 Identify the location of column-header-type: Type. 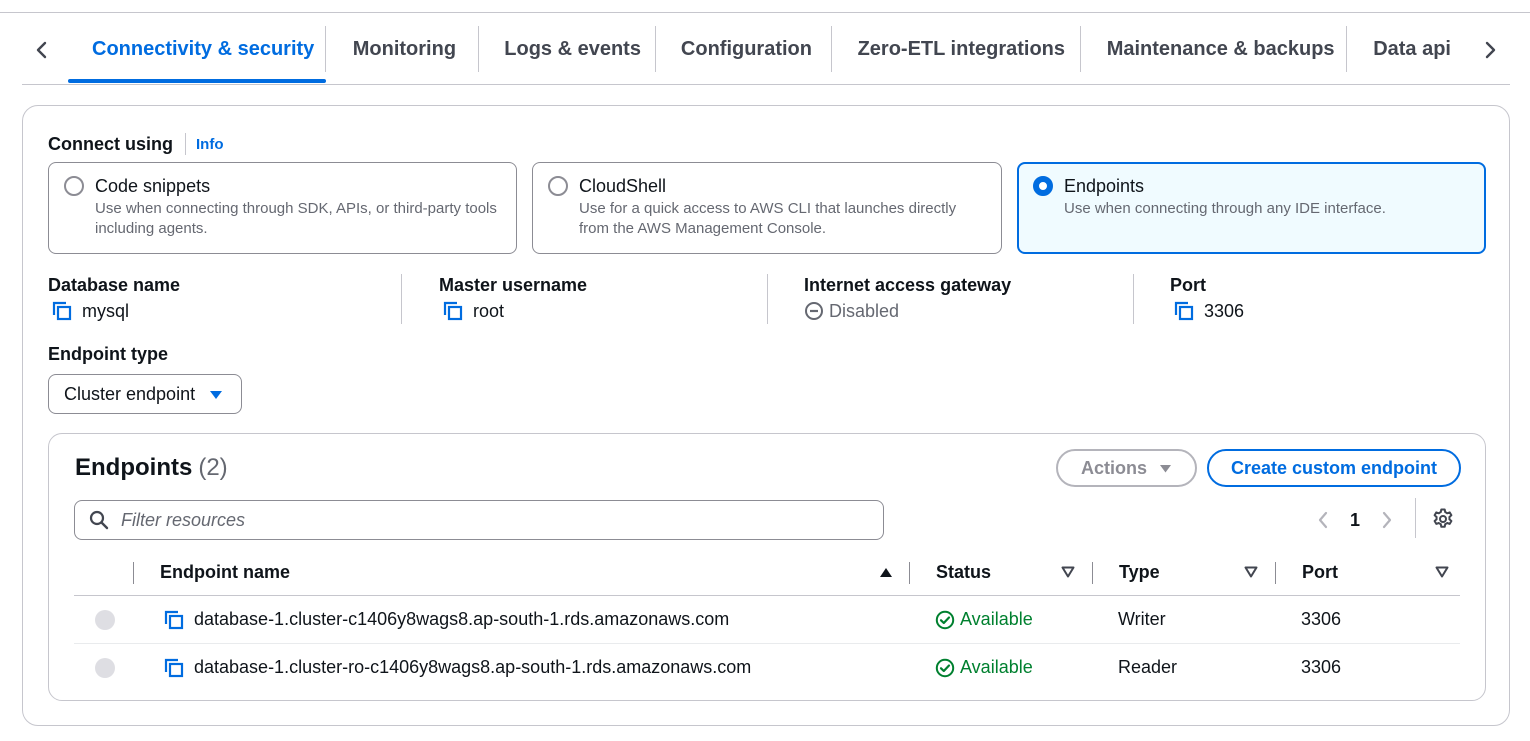
(1139, 572).